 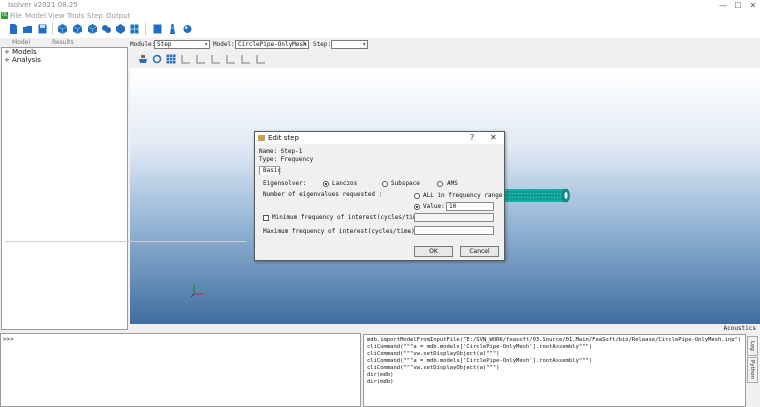 What do you see at coordinates (246, 59) in the screenshot?
I see `view-left-icon` at bounding box center [246, 59].